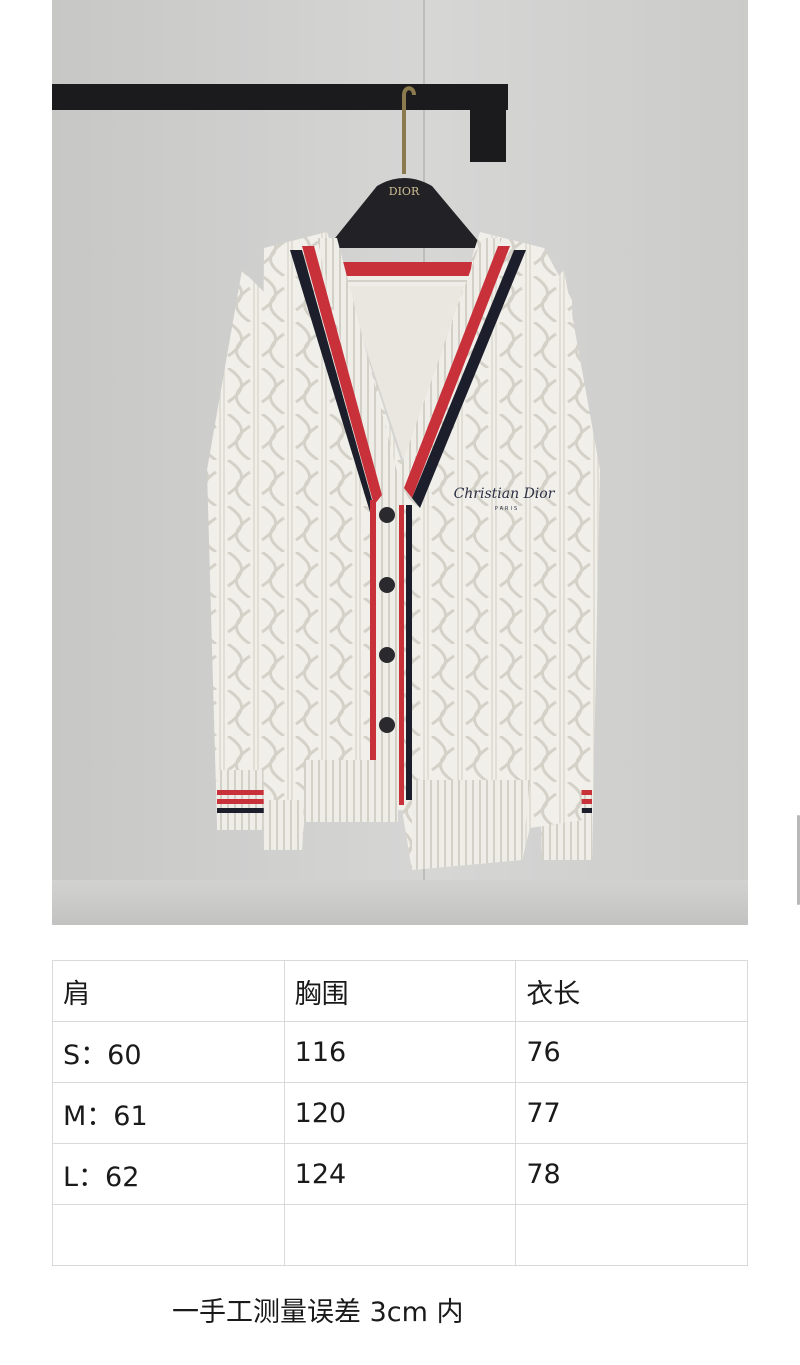  What do you see at coordinates (318, 1312) in the screenshot?
I see `measurement-note: 一手工测量误差 3cm 内` at bounding box center [318, 1312].